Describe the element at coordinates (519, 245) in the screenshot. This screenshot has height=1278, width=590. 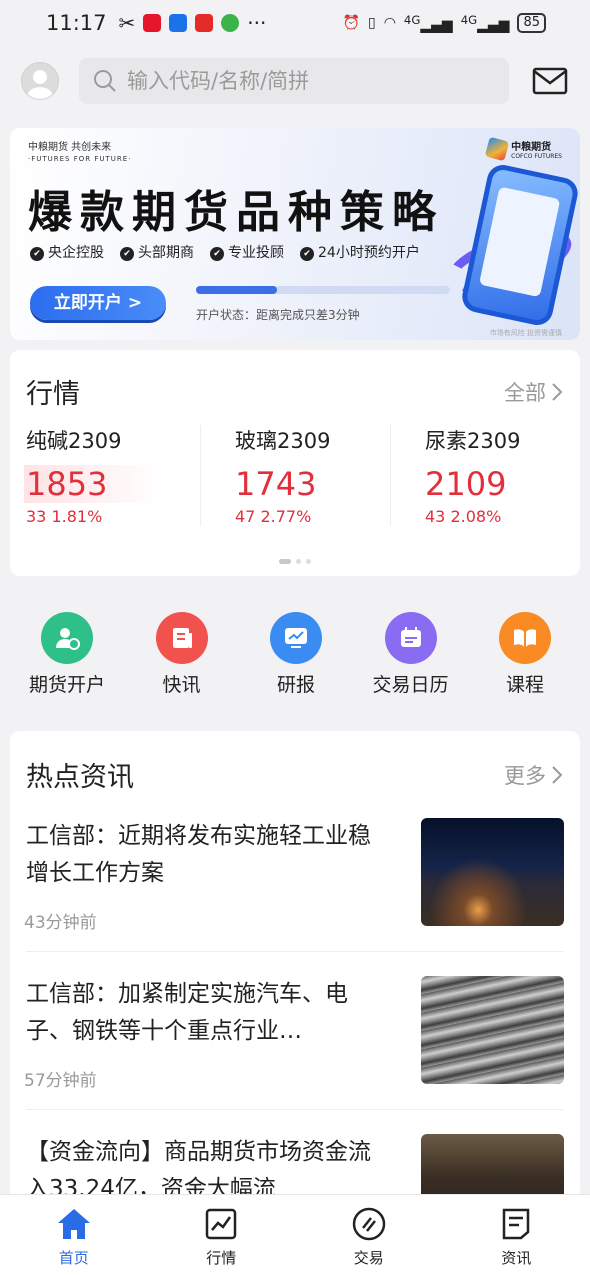
I see `phone-illustration` at that location.